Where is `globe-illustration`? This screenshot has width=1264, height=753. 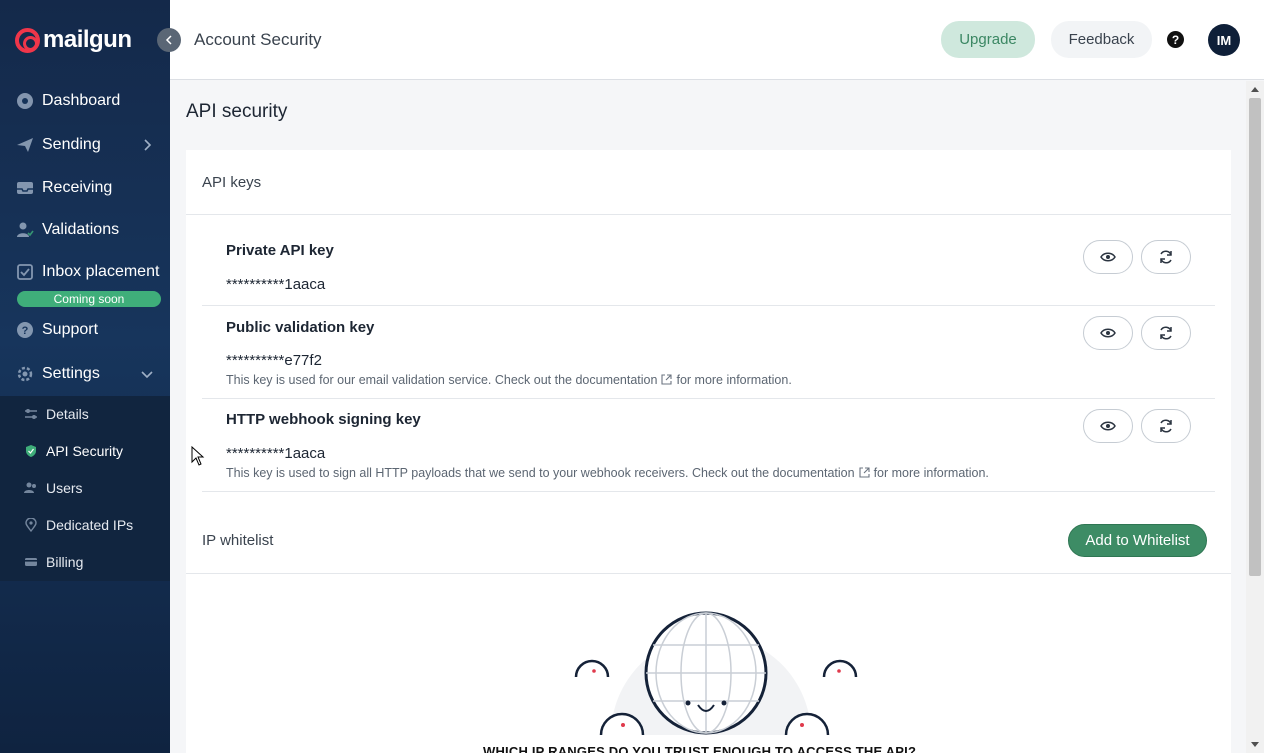 globe-illustration is located at coordinates (716, 673).